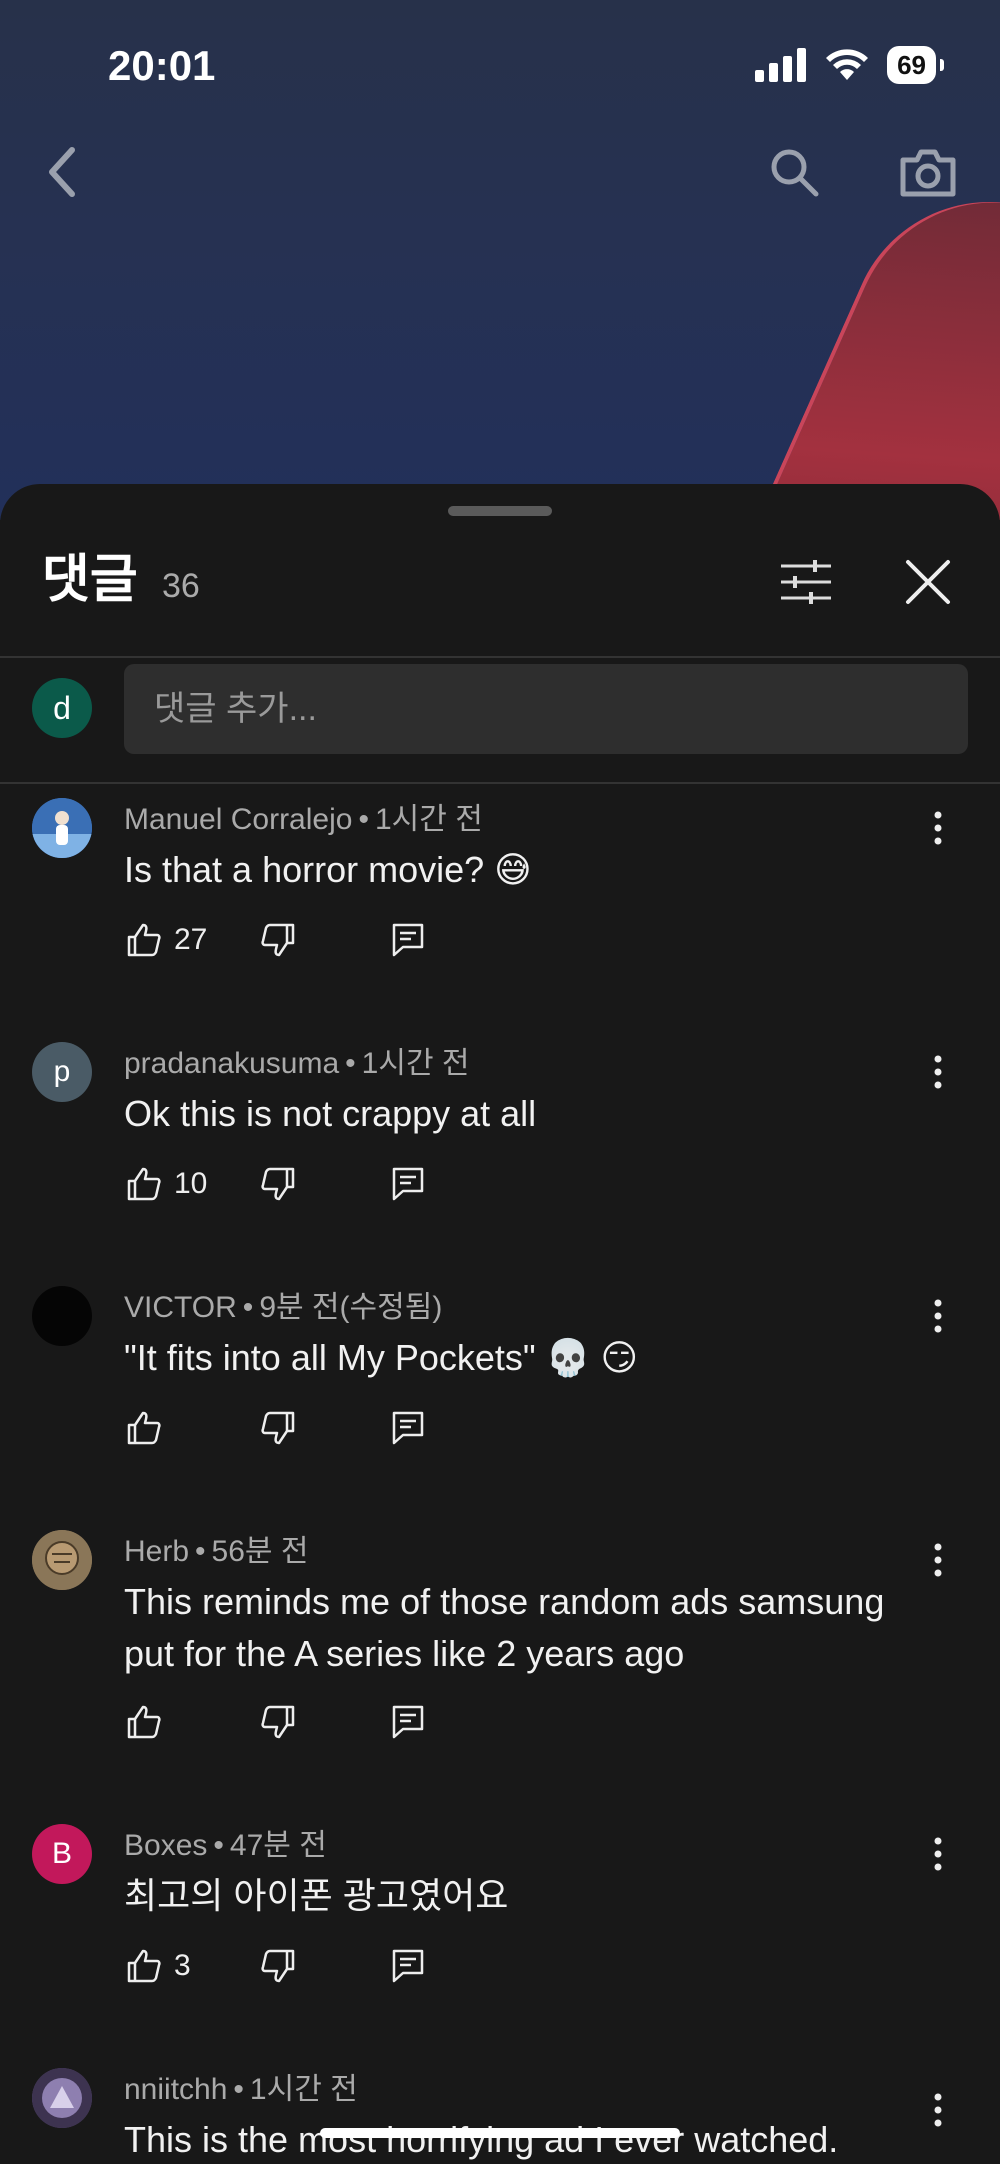  I want to click on status-time: 20:01, so click(162, 65).